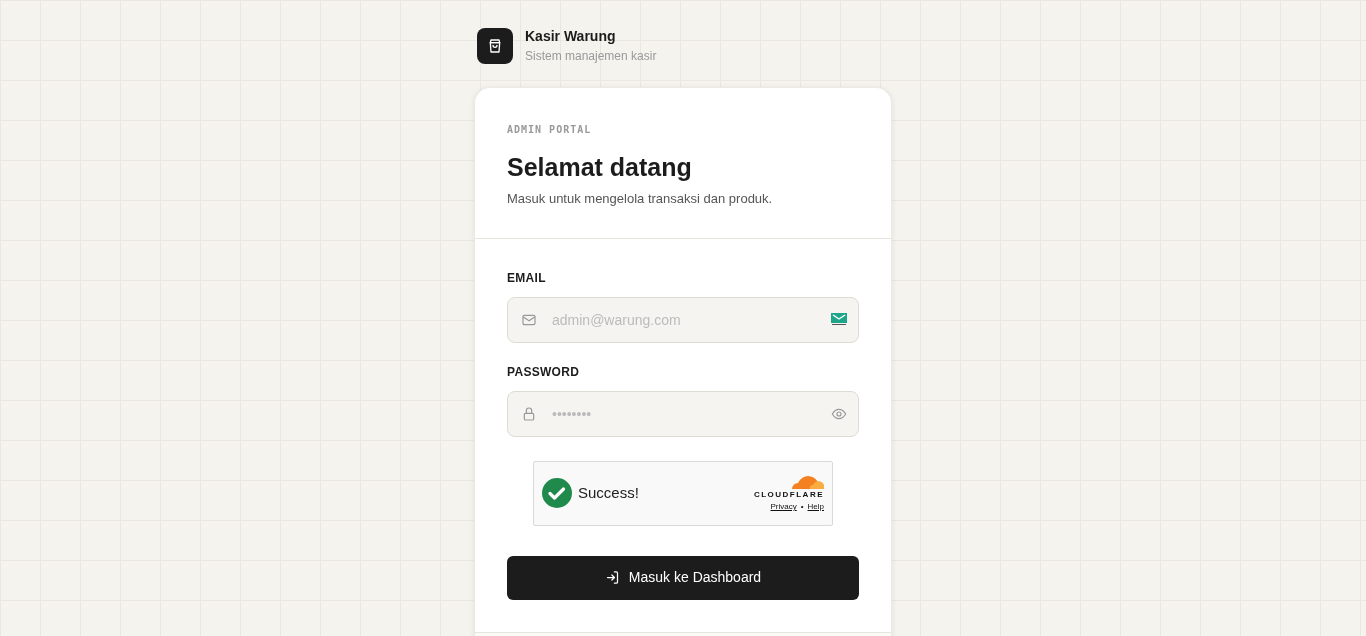  I want to click on app-tagline: Sistem manajemen kasir, so click(591, 56).